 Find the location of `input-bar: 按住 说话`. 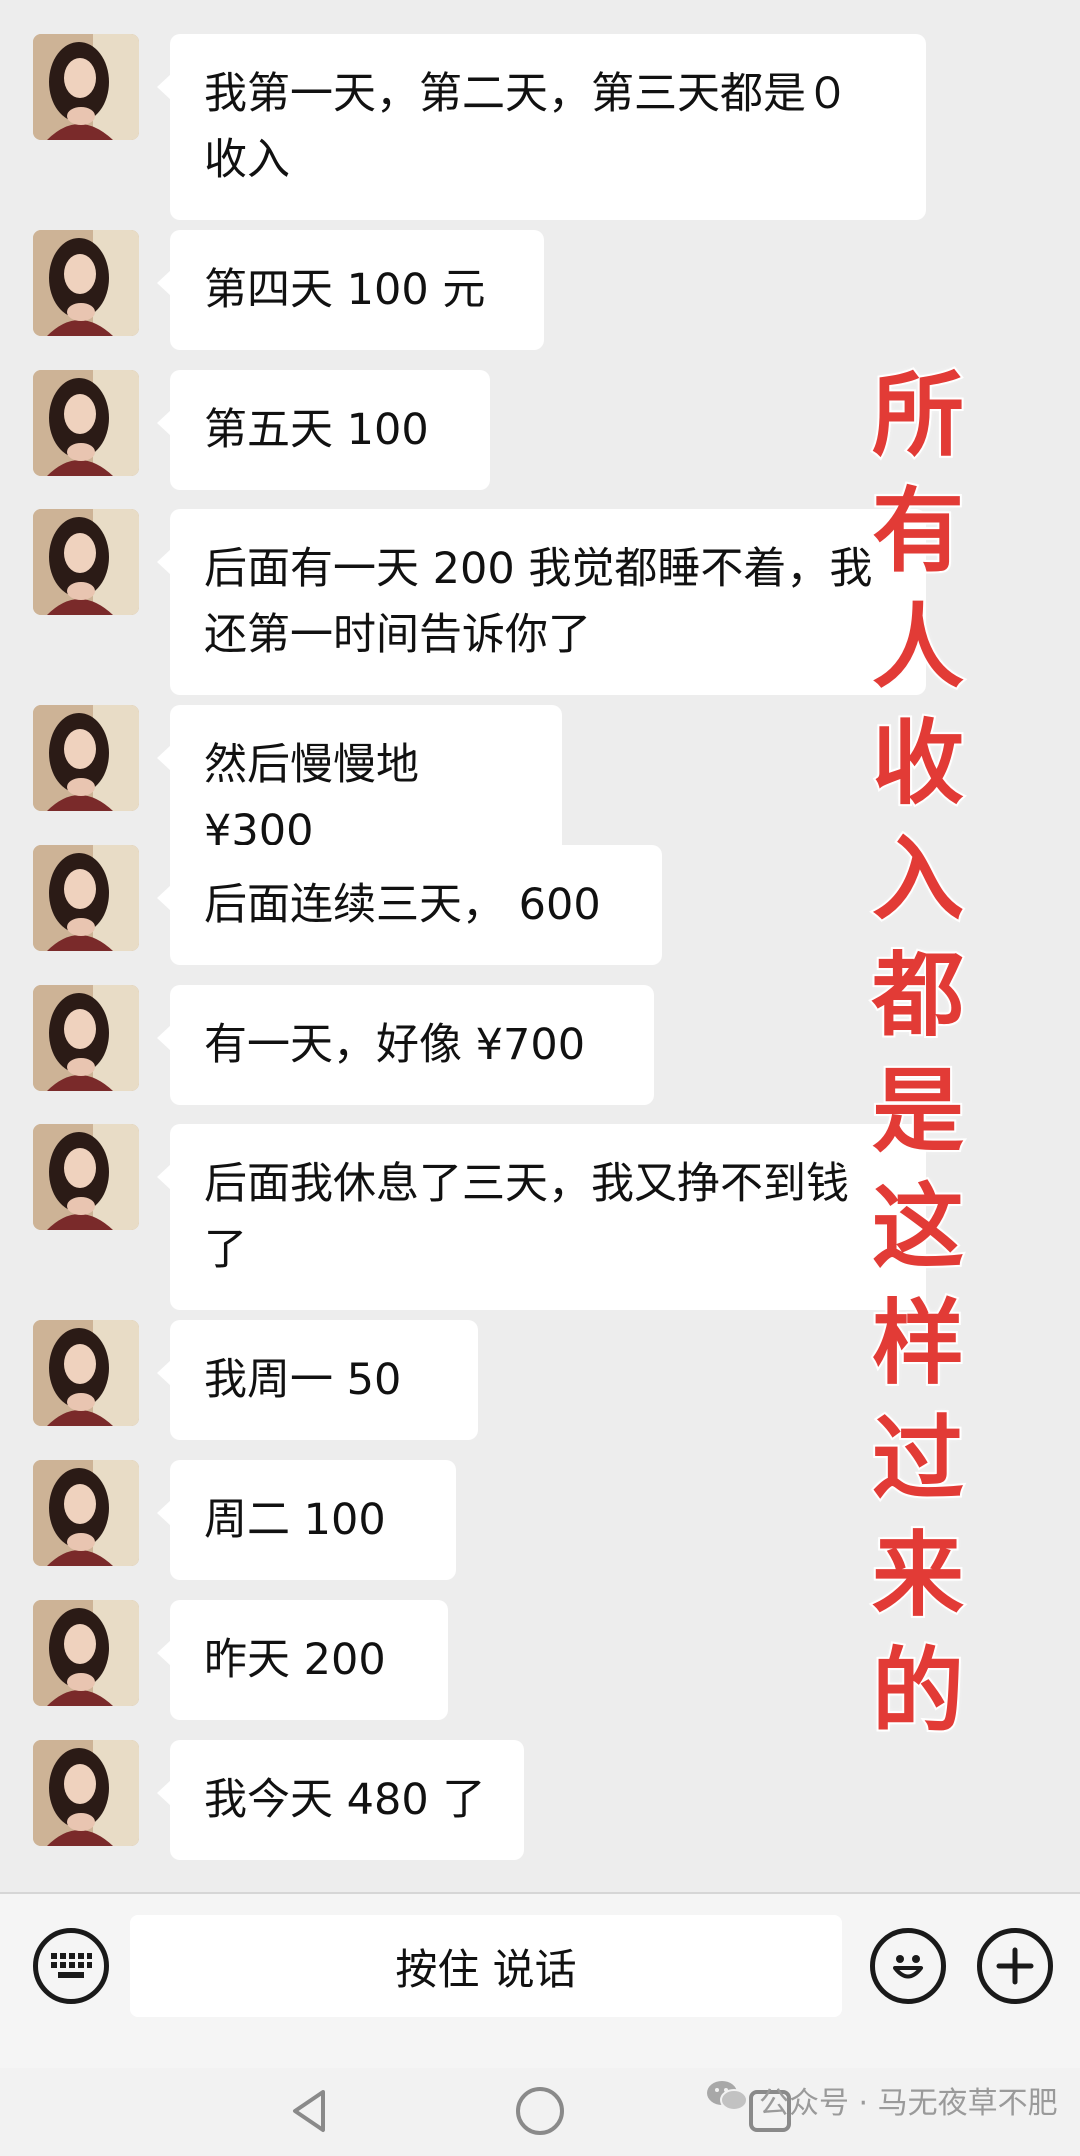

input-bar: 按住 说话 is located at coordinates (540, 1980).